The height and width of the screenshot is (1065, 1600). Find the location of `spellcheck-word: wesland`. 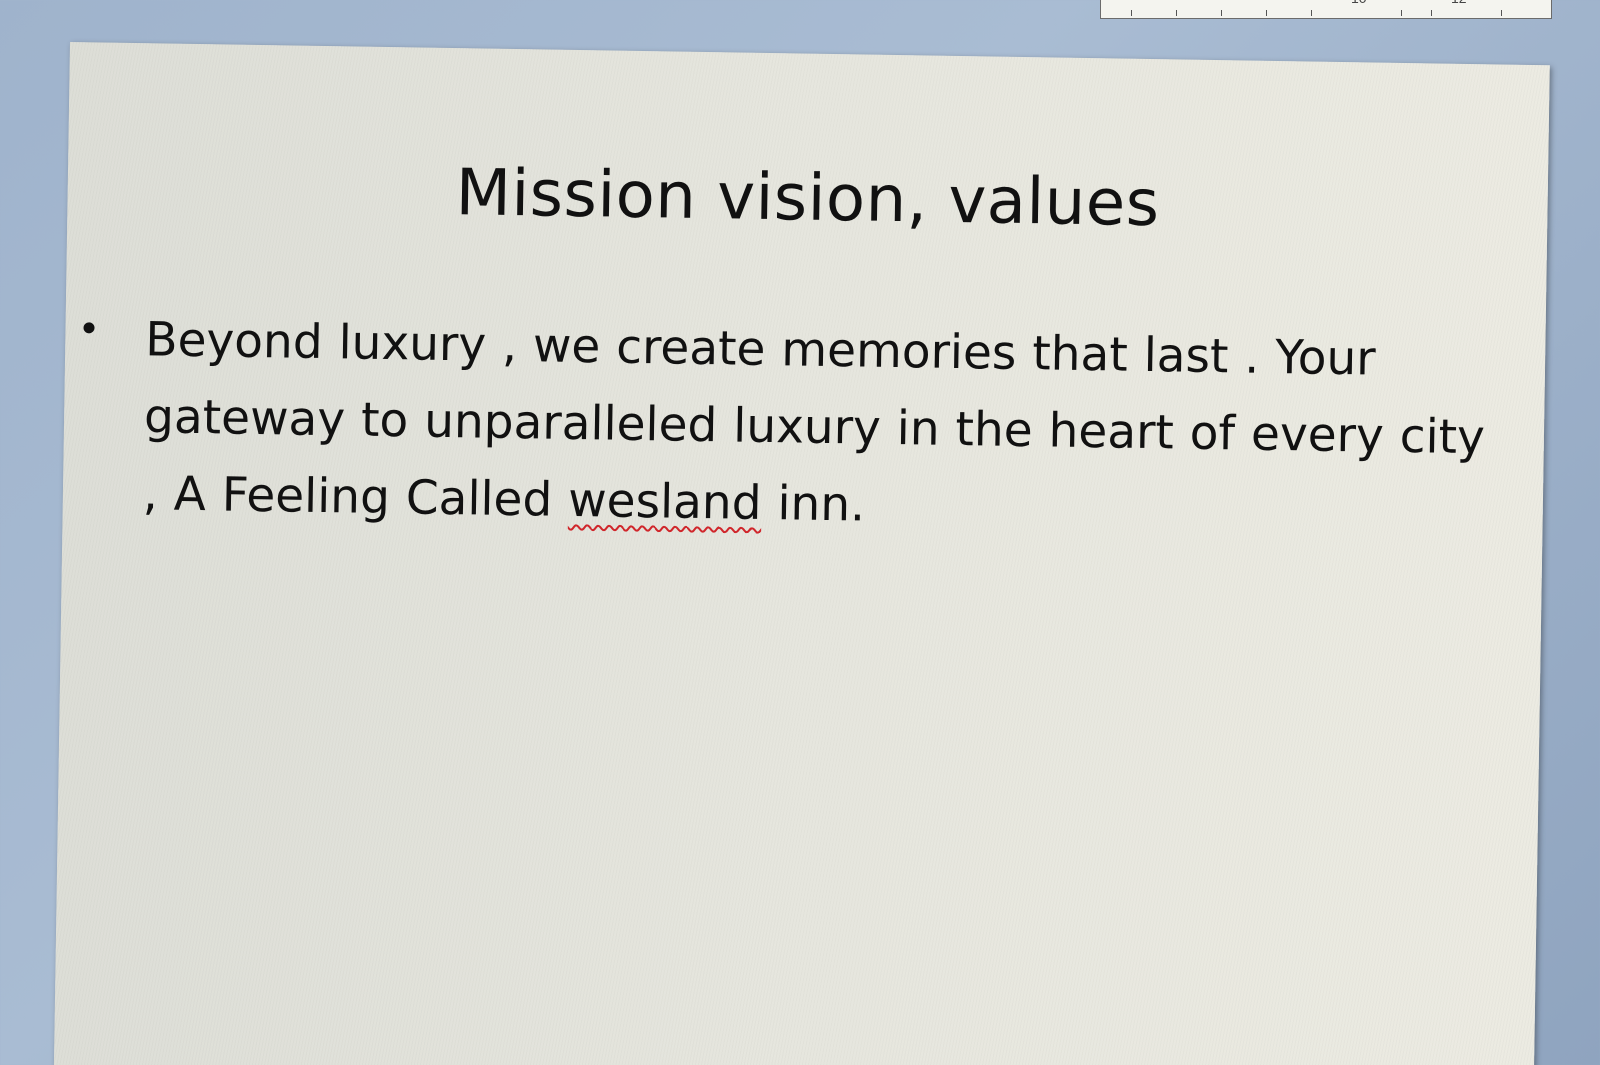

spellcheck-word: wesland is located at coordinates (665, 502).